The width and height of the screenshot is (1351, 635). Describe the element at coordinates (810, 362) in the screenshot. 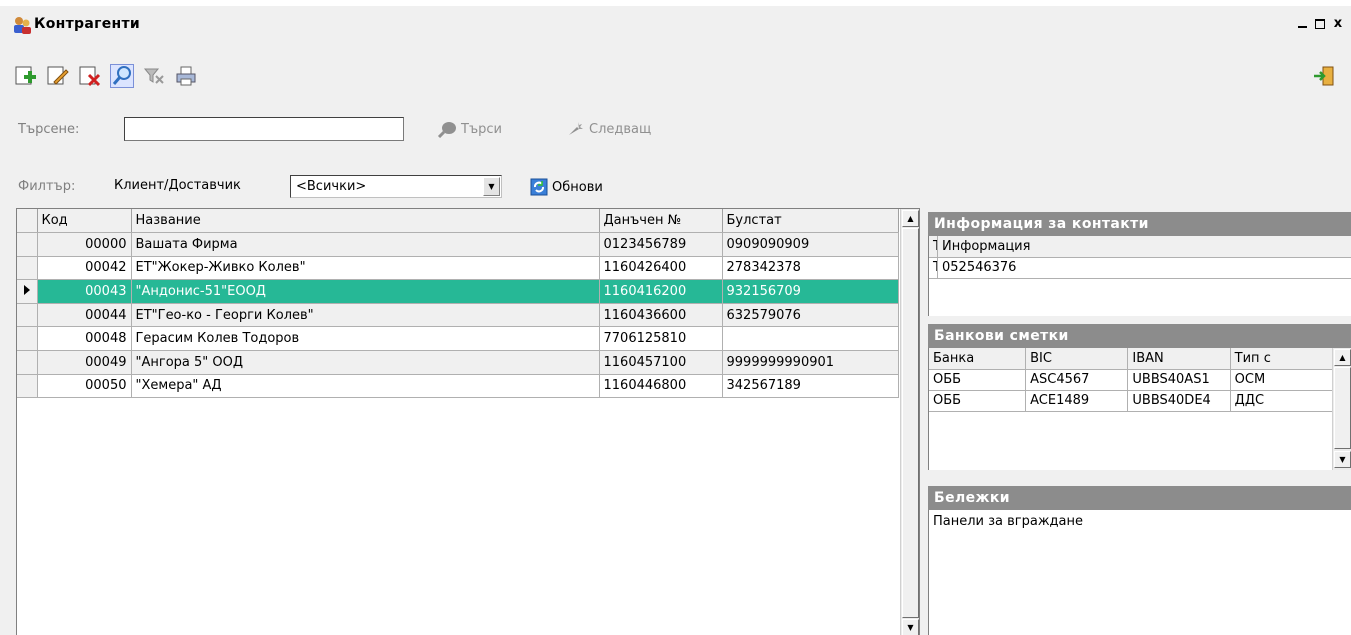

I see `cell-bulstat: 9999999990901` at that location.